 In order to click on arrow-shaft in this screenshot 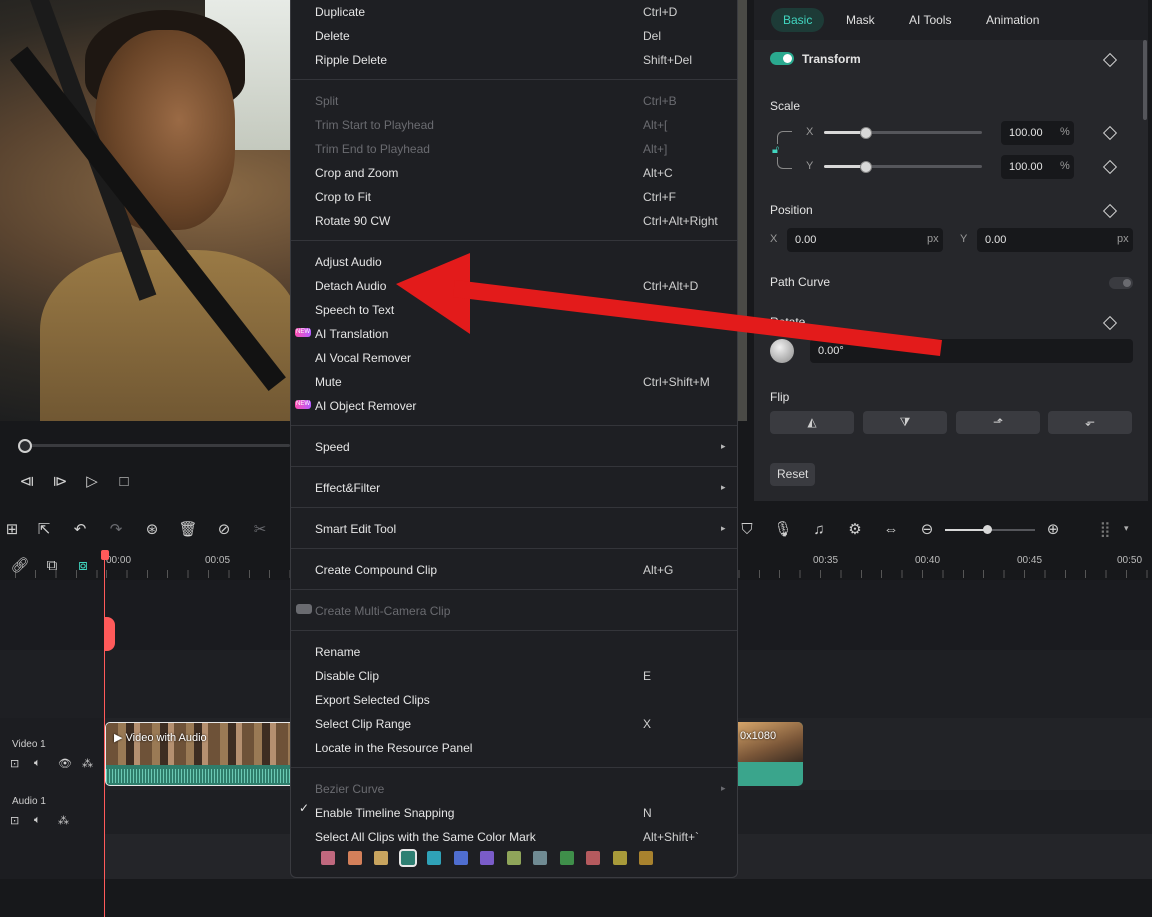, I will do `click(697, 318)`.